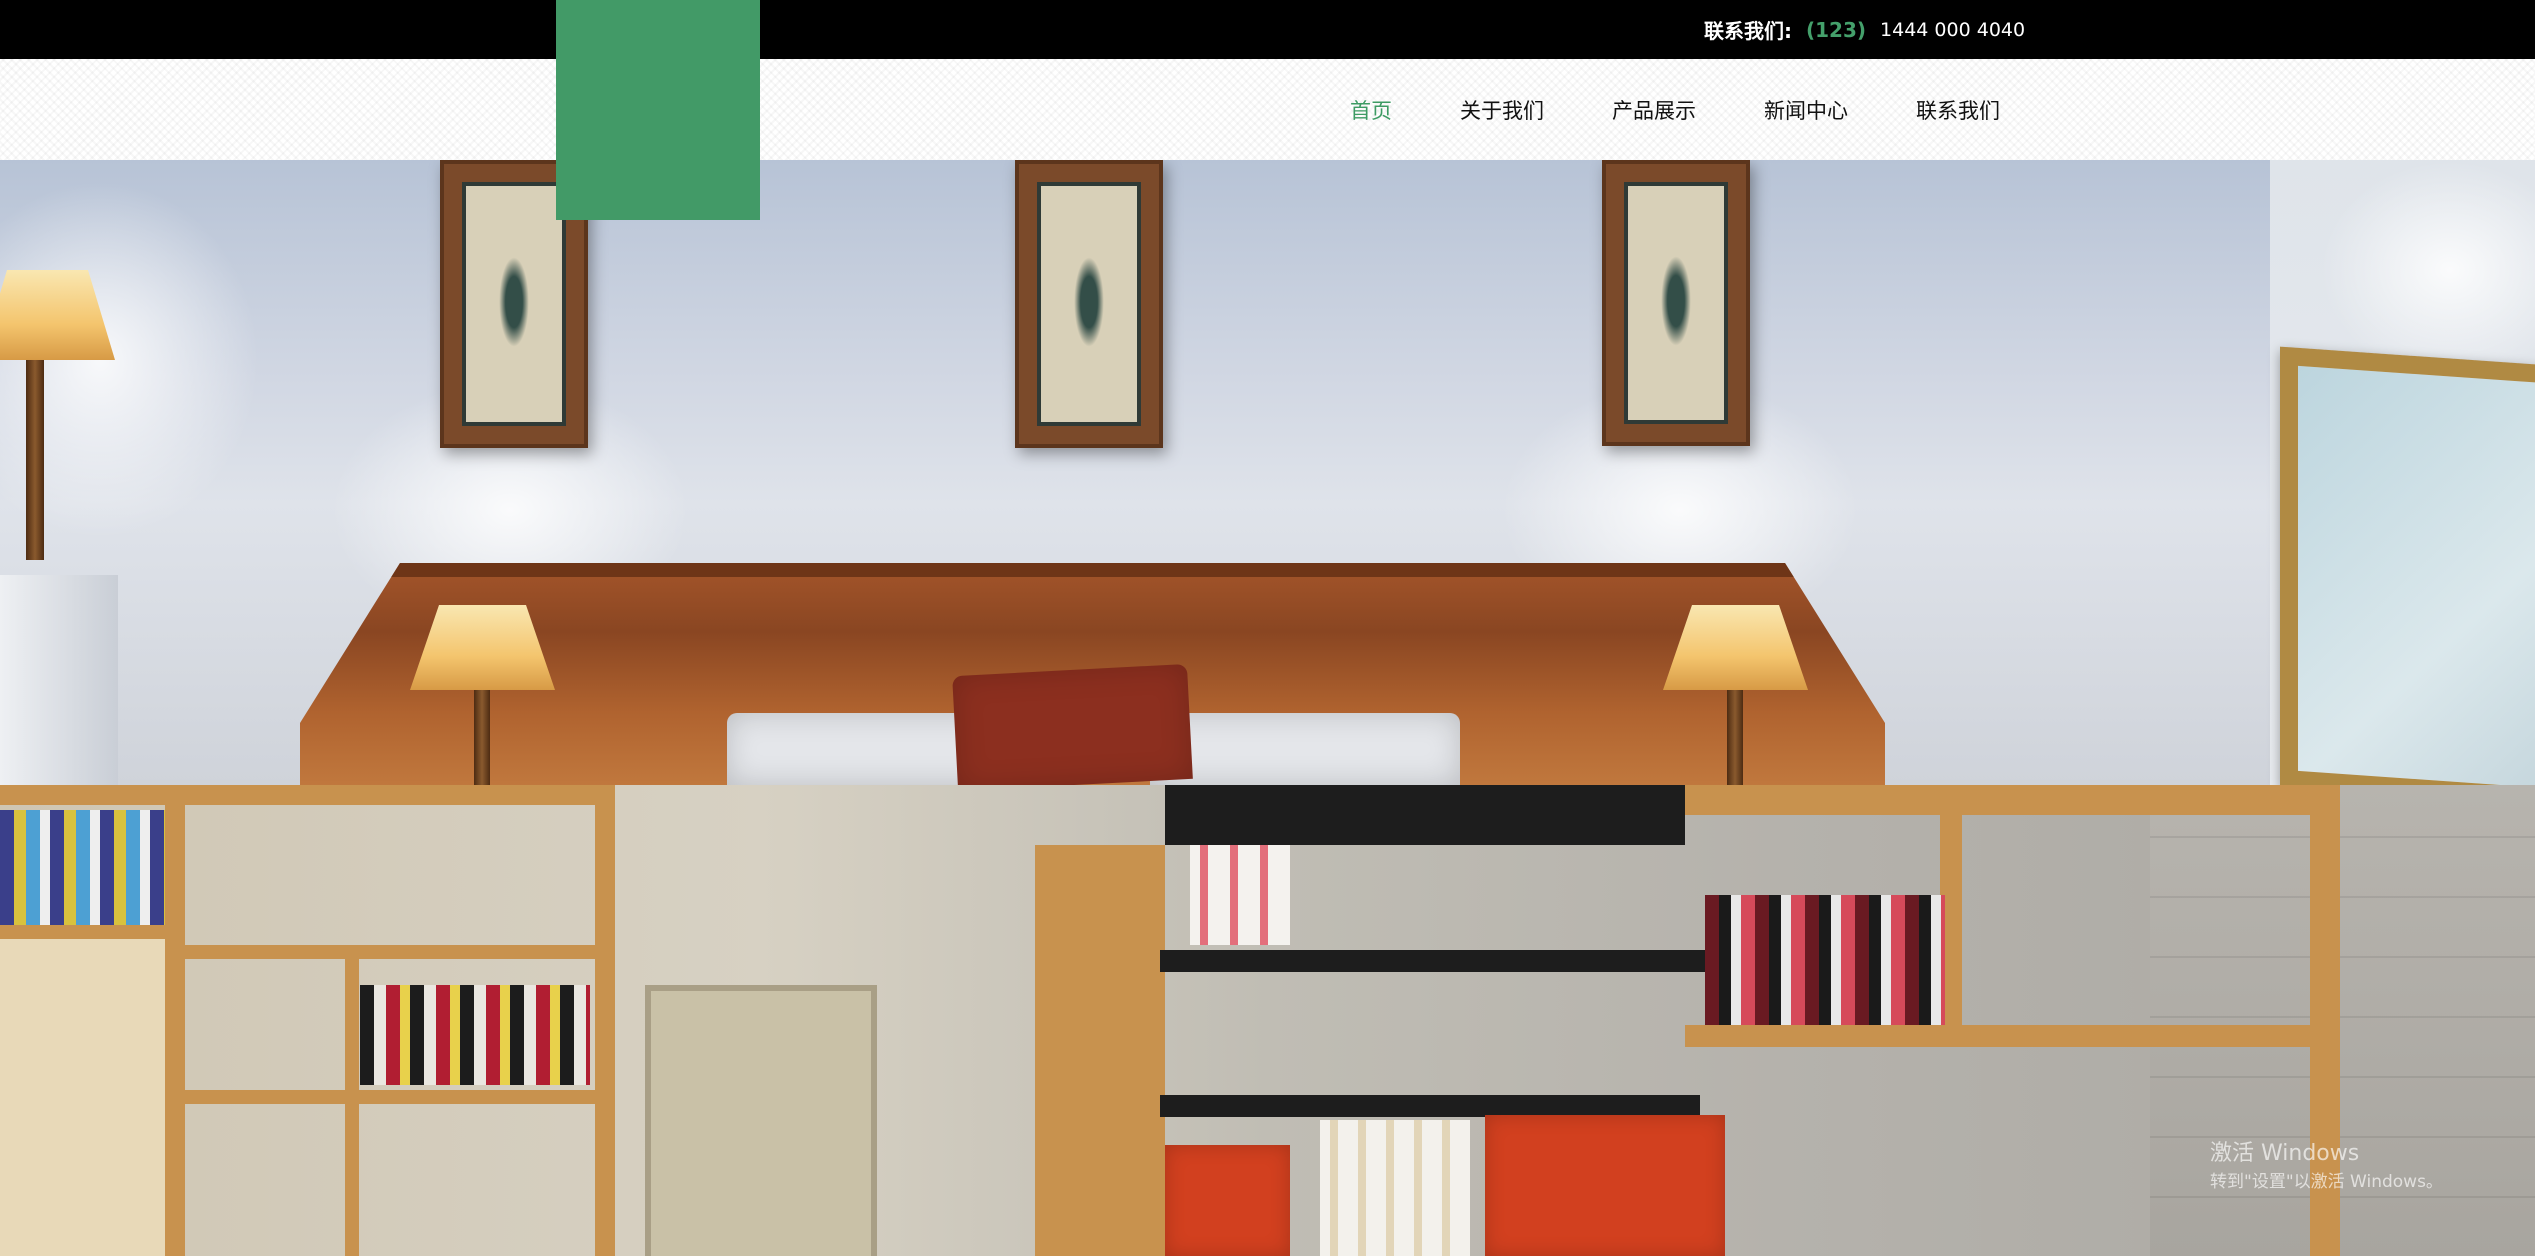 The width and height of the screenshot is (2535, 1256). I want to click on nav-item-products: 产品展示, so click(1654, 110).